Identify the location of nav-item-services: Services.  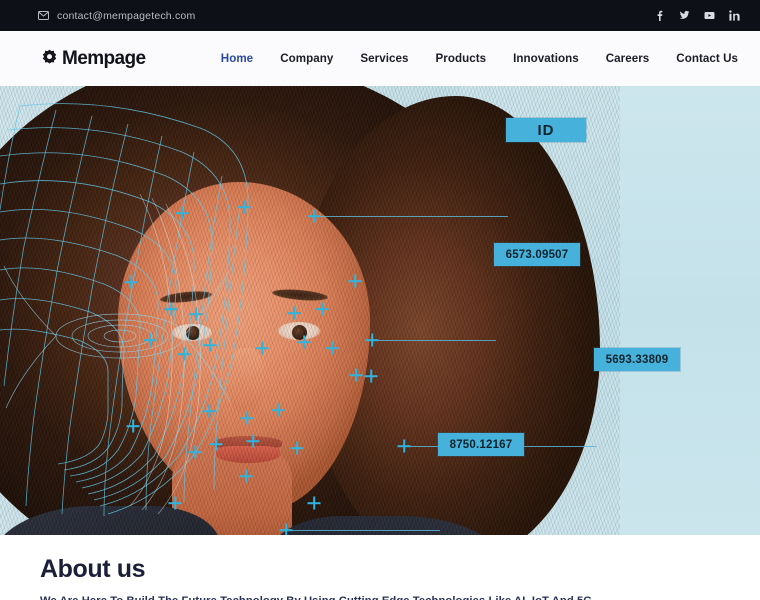
(384, 58).